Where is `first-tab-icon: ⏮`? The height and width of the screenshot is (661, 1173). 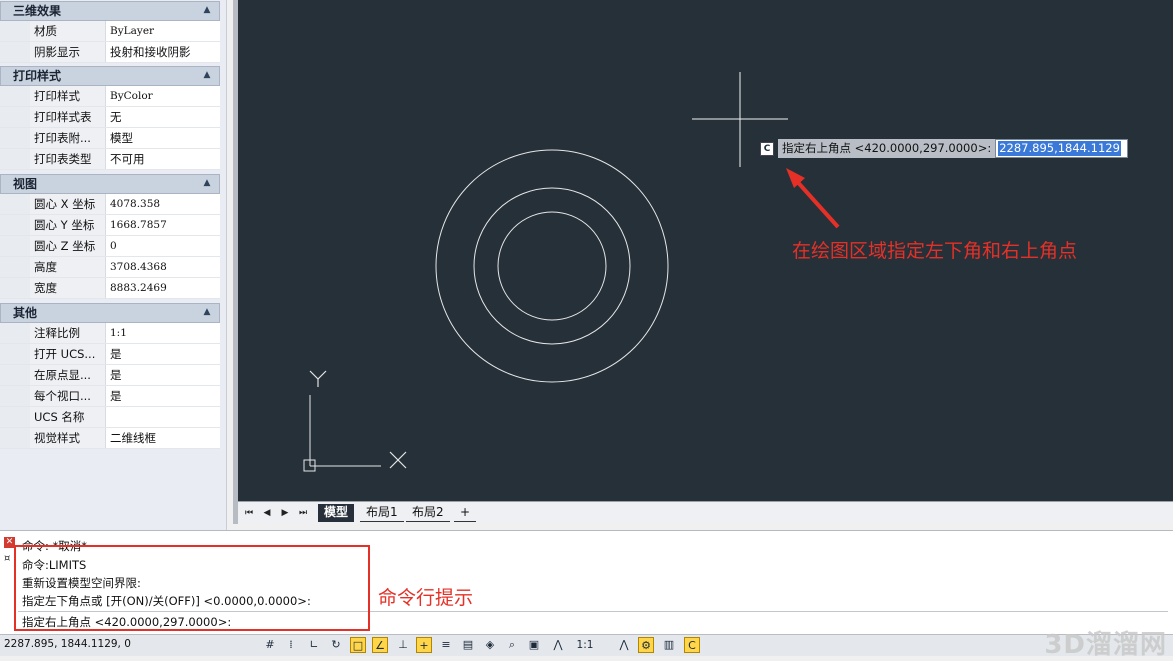 first-tab-icon: ⏮ is located at coordinates (249, 513).